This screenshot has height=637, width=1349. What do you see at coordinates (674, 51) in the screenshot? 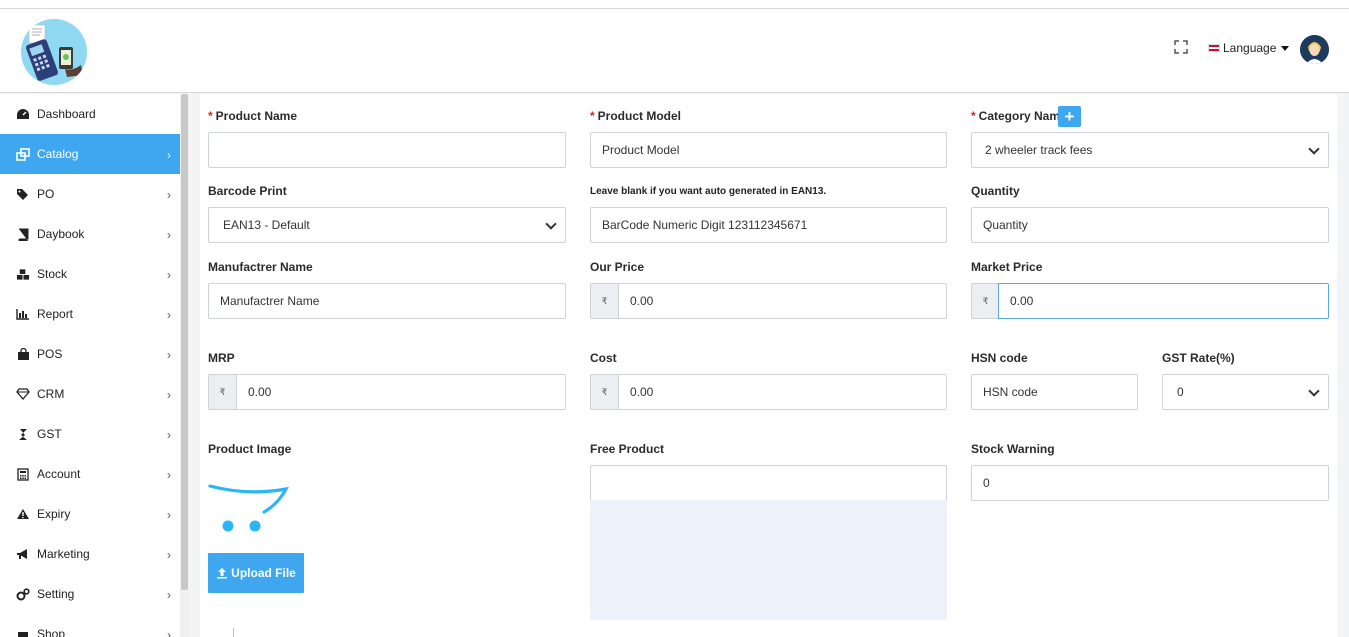
I see `header: Language` at bounding box center [674, 51].